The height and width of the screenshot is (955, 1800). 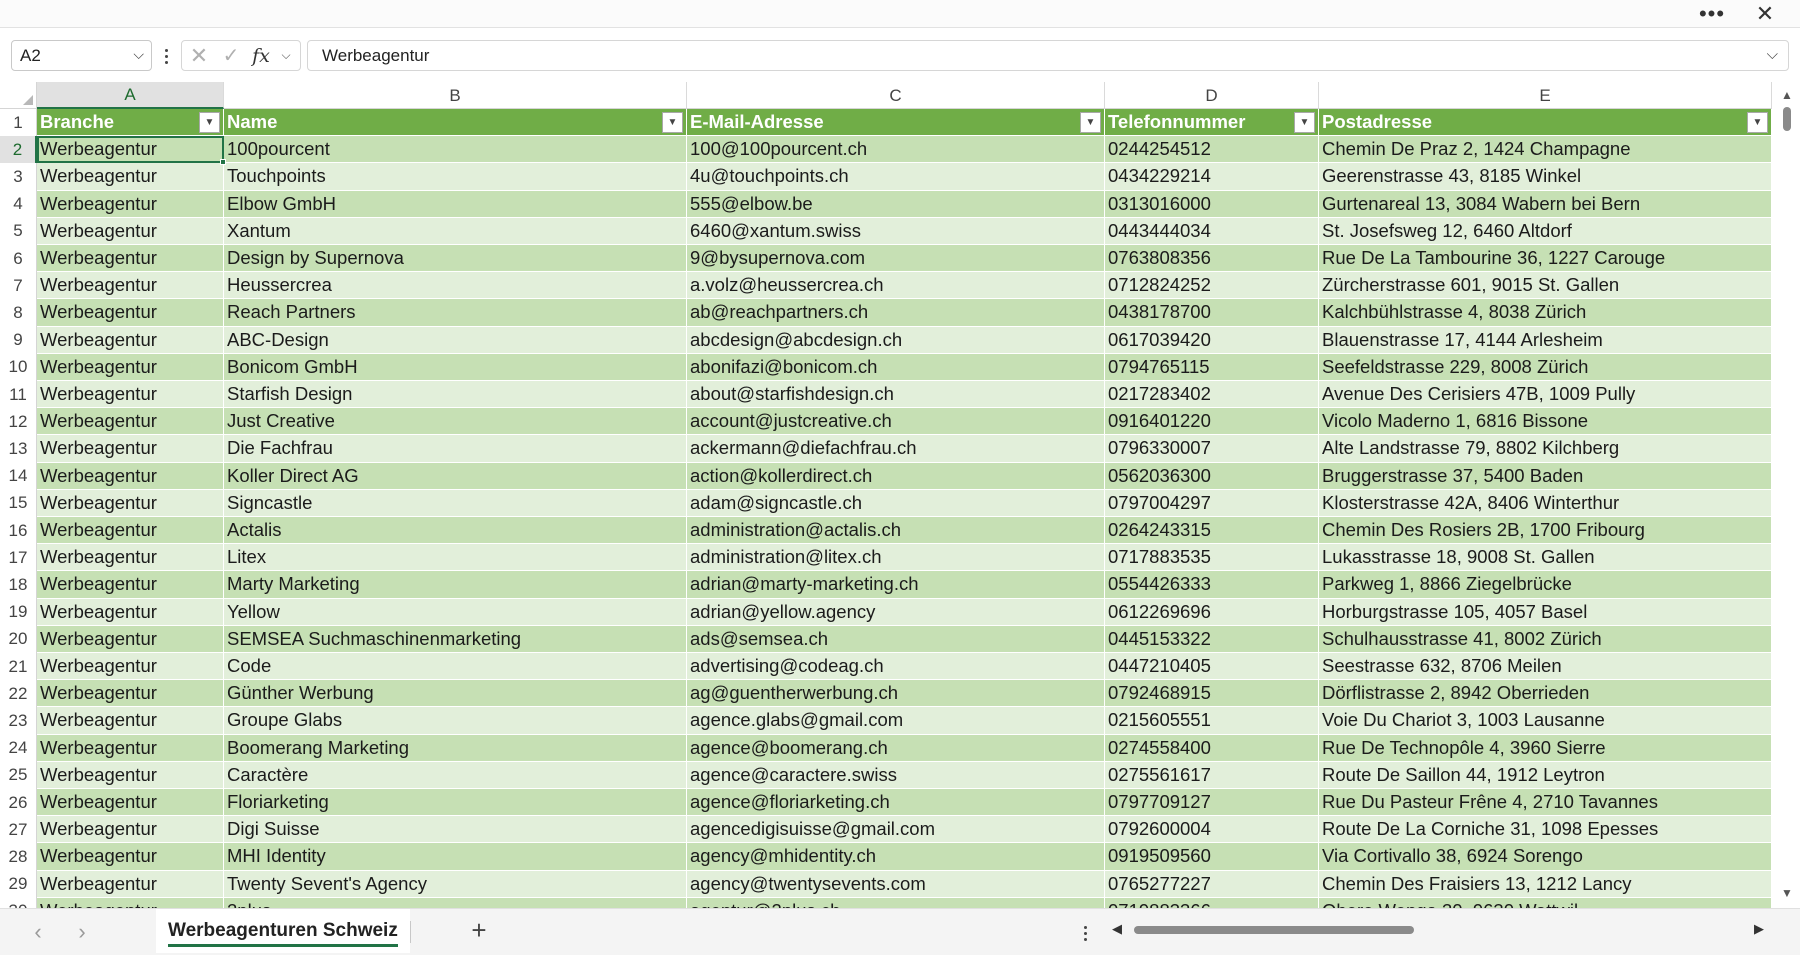 I want to click on row-number: 28, so click(x=18, y=857).